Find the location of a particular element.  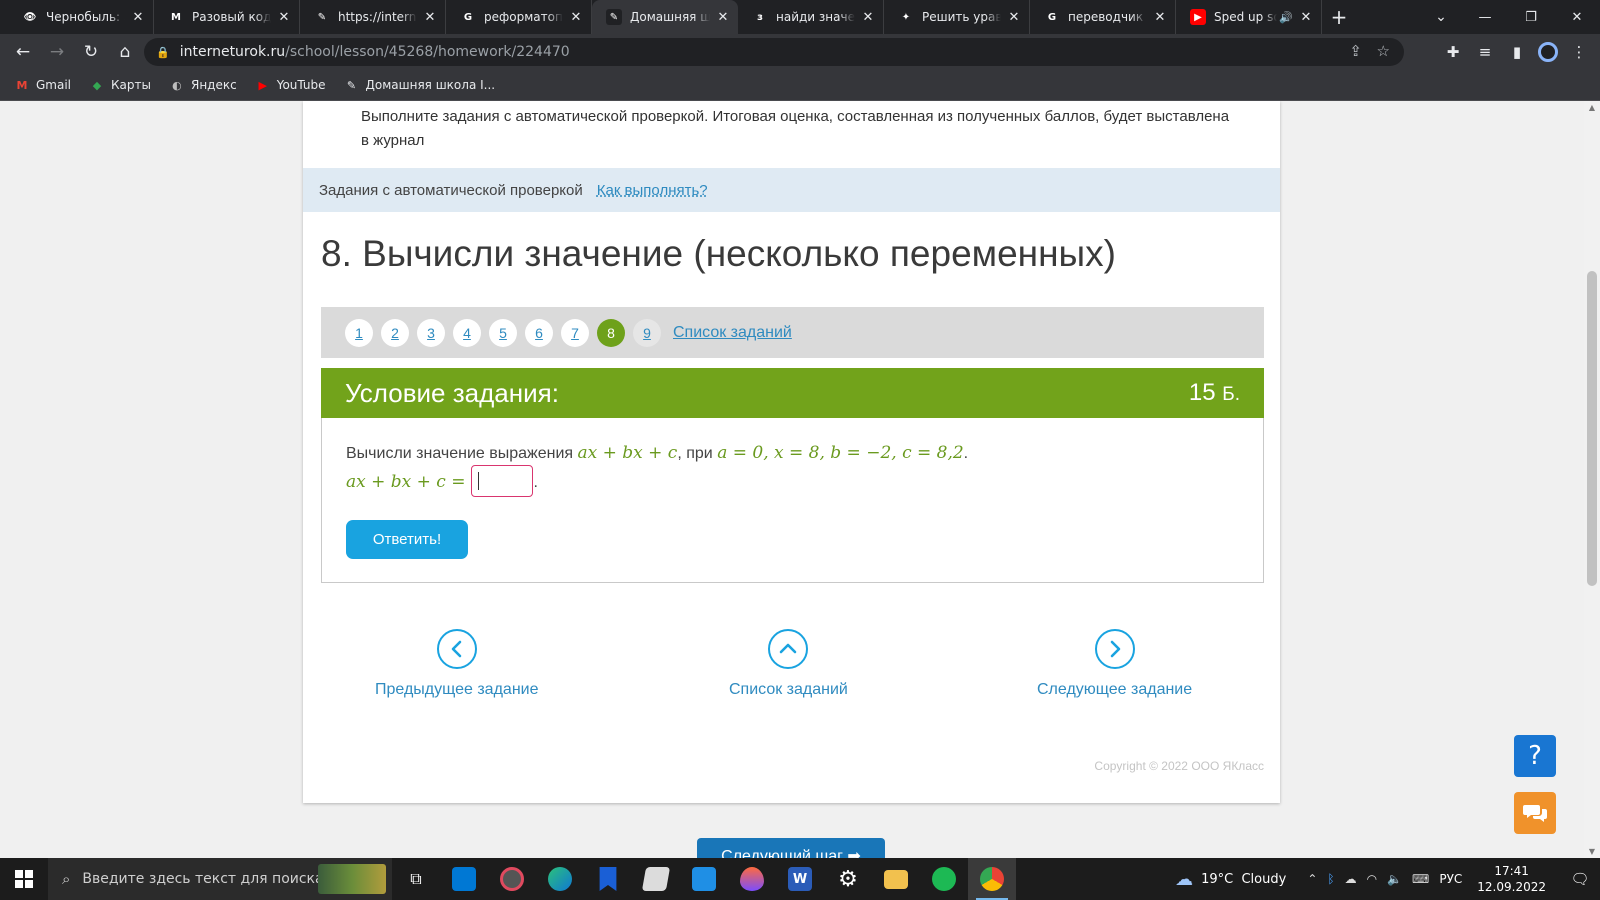

start-button is located at coordinates (24, 879).